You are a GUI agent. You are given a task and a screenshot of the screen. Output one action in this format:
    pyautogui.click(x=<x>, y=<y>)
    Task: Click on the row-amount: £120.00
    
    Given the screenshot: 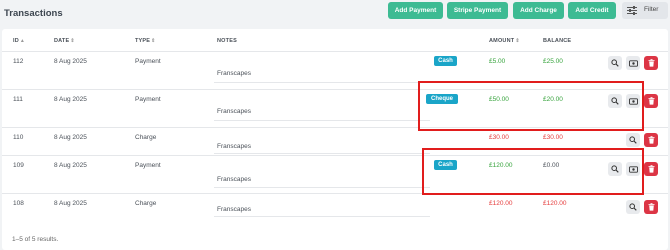 What is the action you would take?
    pyautogui.click(x=501, y=203)
    